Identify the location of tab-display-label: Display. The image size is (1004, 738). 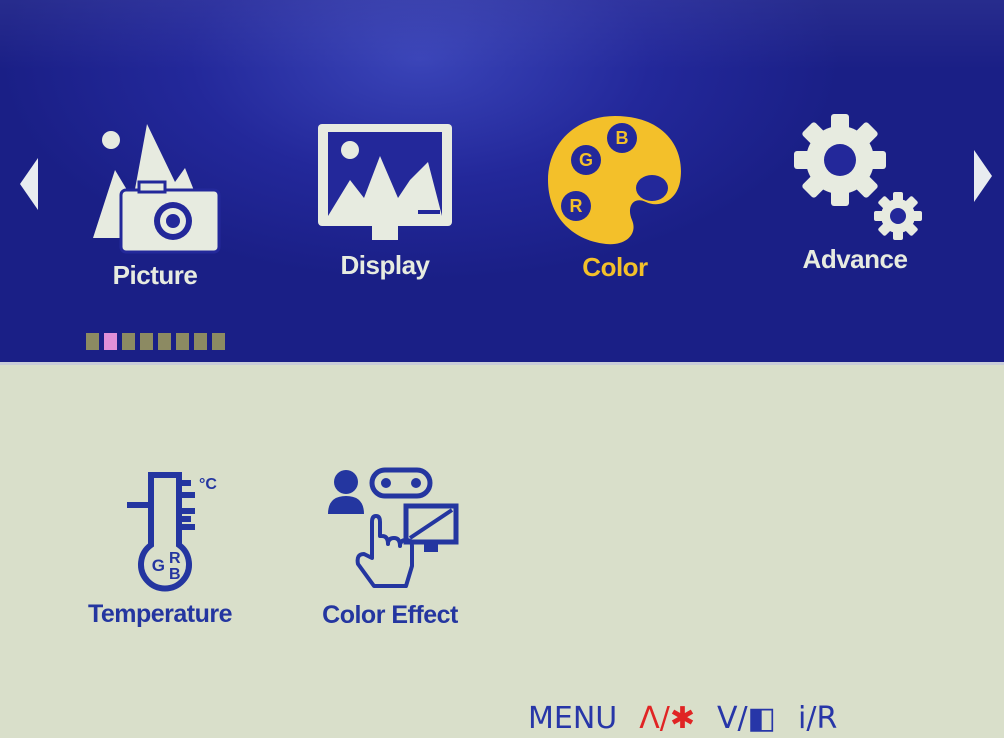
(385, 265).